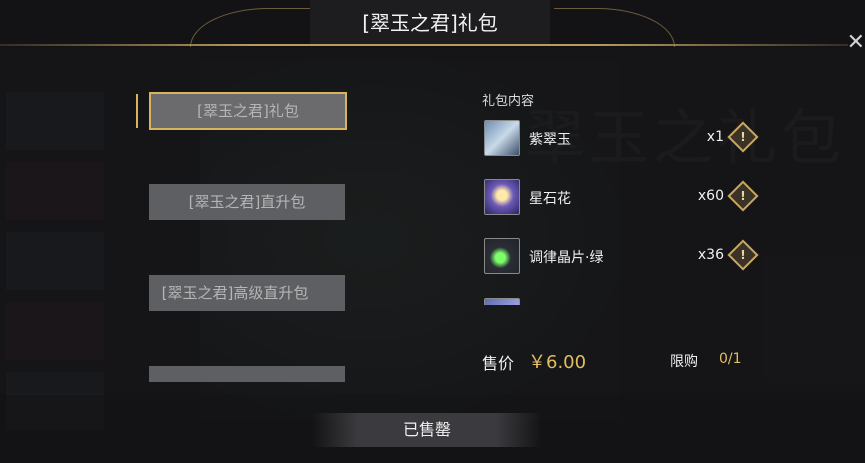 This screenshot has width=865, height=463. Describe the element at coordinates (621, 256) in the screenshot. I see `list-item: 调律晶片·绿 x36 !` at that location.